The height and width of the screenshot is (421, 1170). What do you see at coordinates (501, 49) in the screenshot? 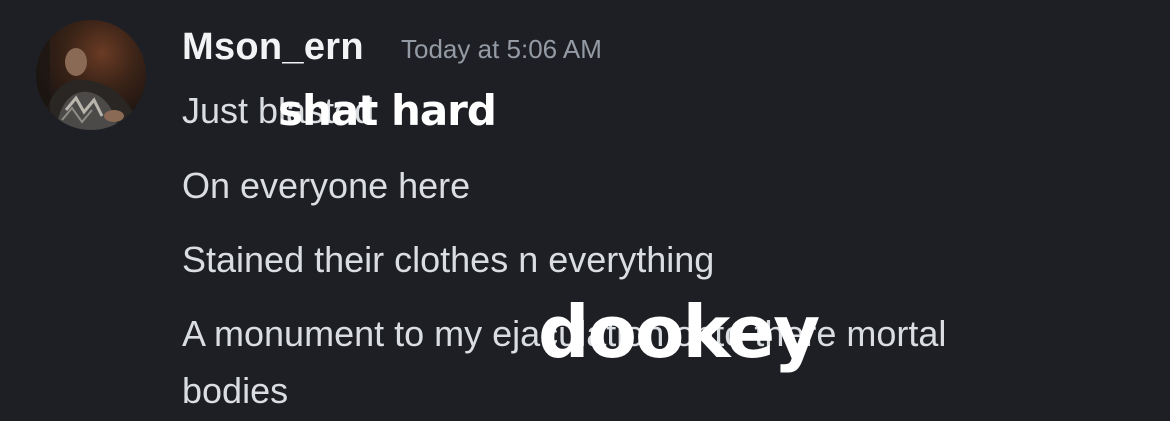
I see `message-timestamp: Today at 5:06 AM` at bounding box center [501, 49].